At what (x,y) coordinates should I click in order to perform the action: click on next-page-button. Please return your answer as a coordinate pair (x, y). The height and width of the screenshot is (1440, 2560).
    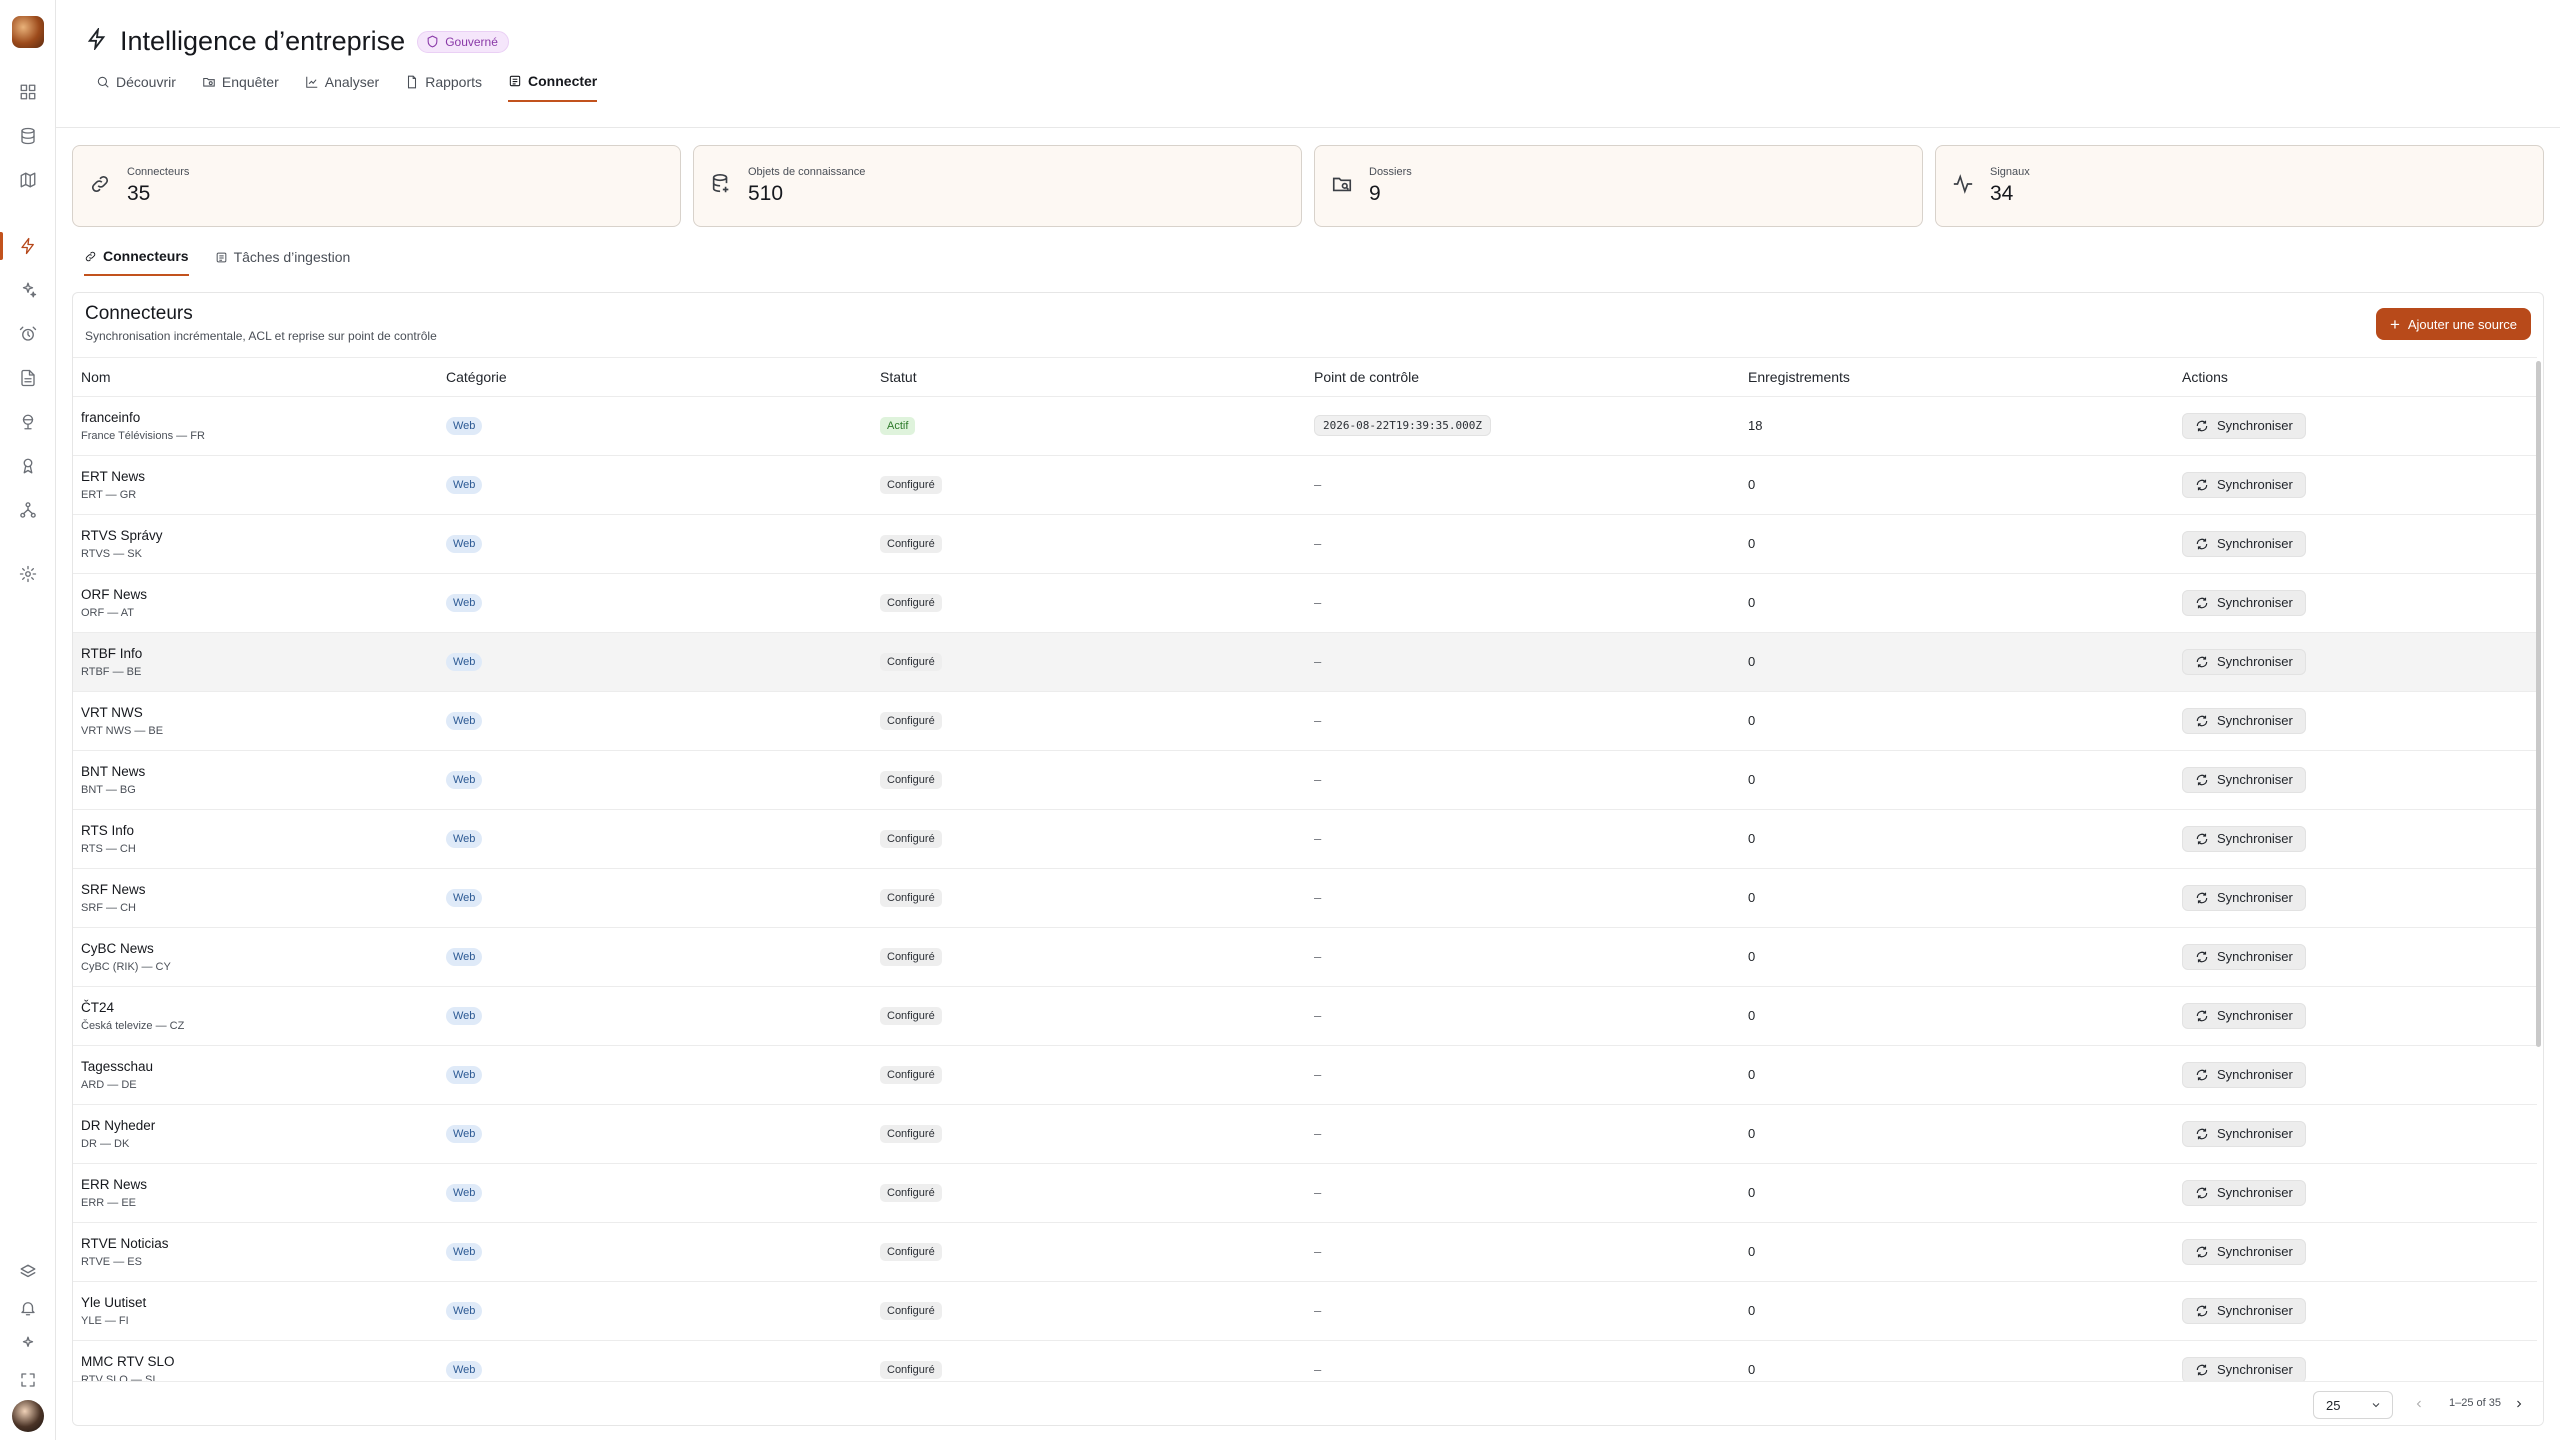
    Looking at the image, I should click on (2519, 1404).